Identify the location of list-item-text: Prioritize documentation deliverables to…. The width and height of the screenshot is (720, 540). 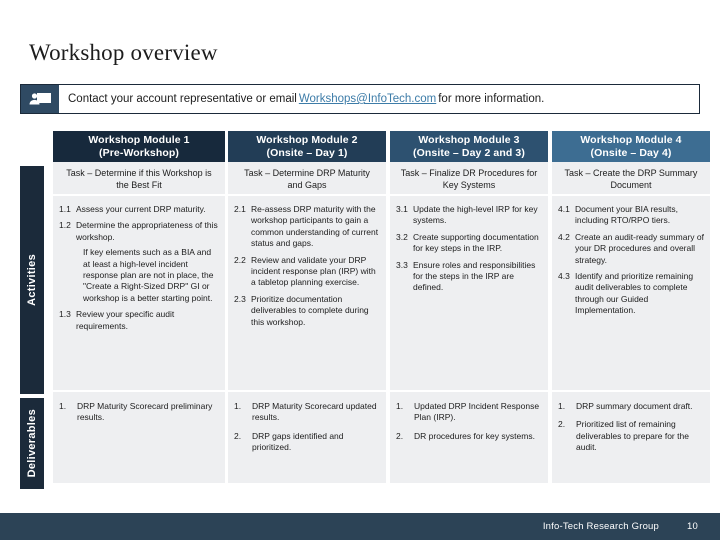
(310, 310).